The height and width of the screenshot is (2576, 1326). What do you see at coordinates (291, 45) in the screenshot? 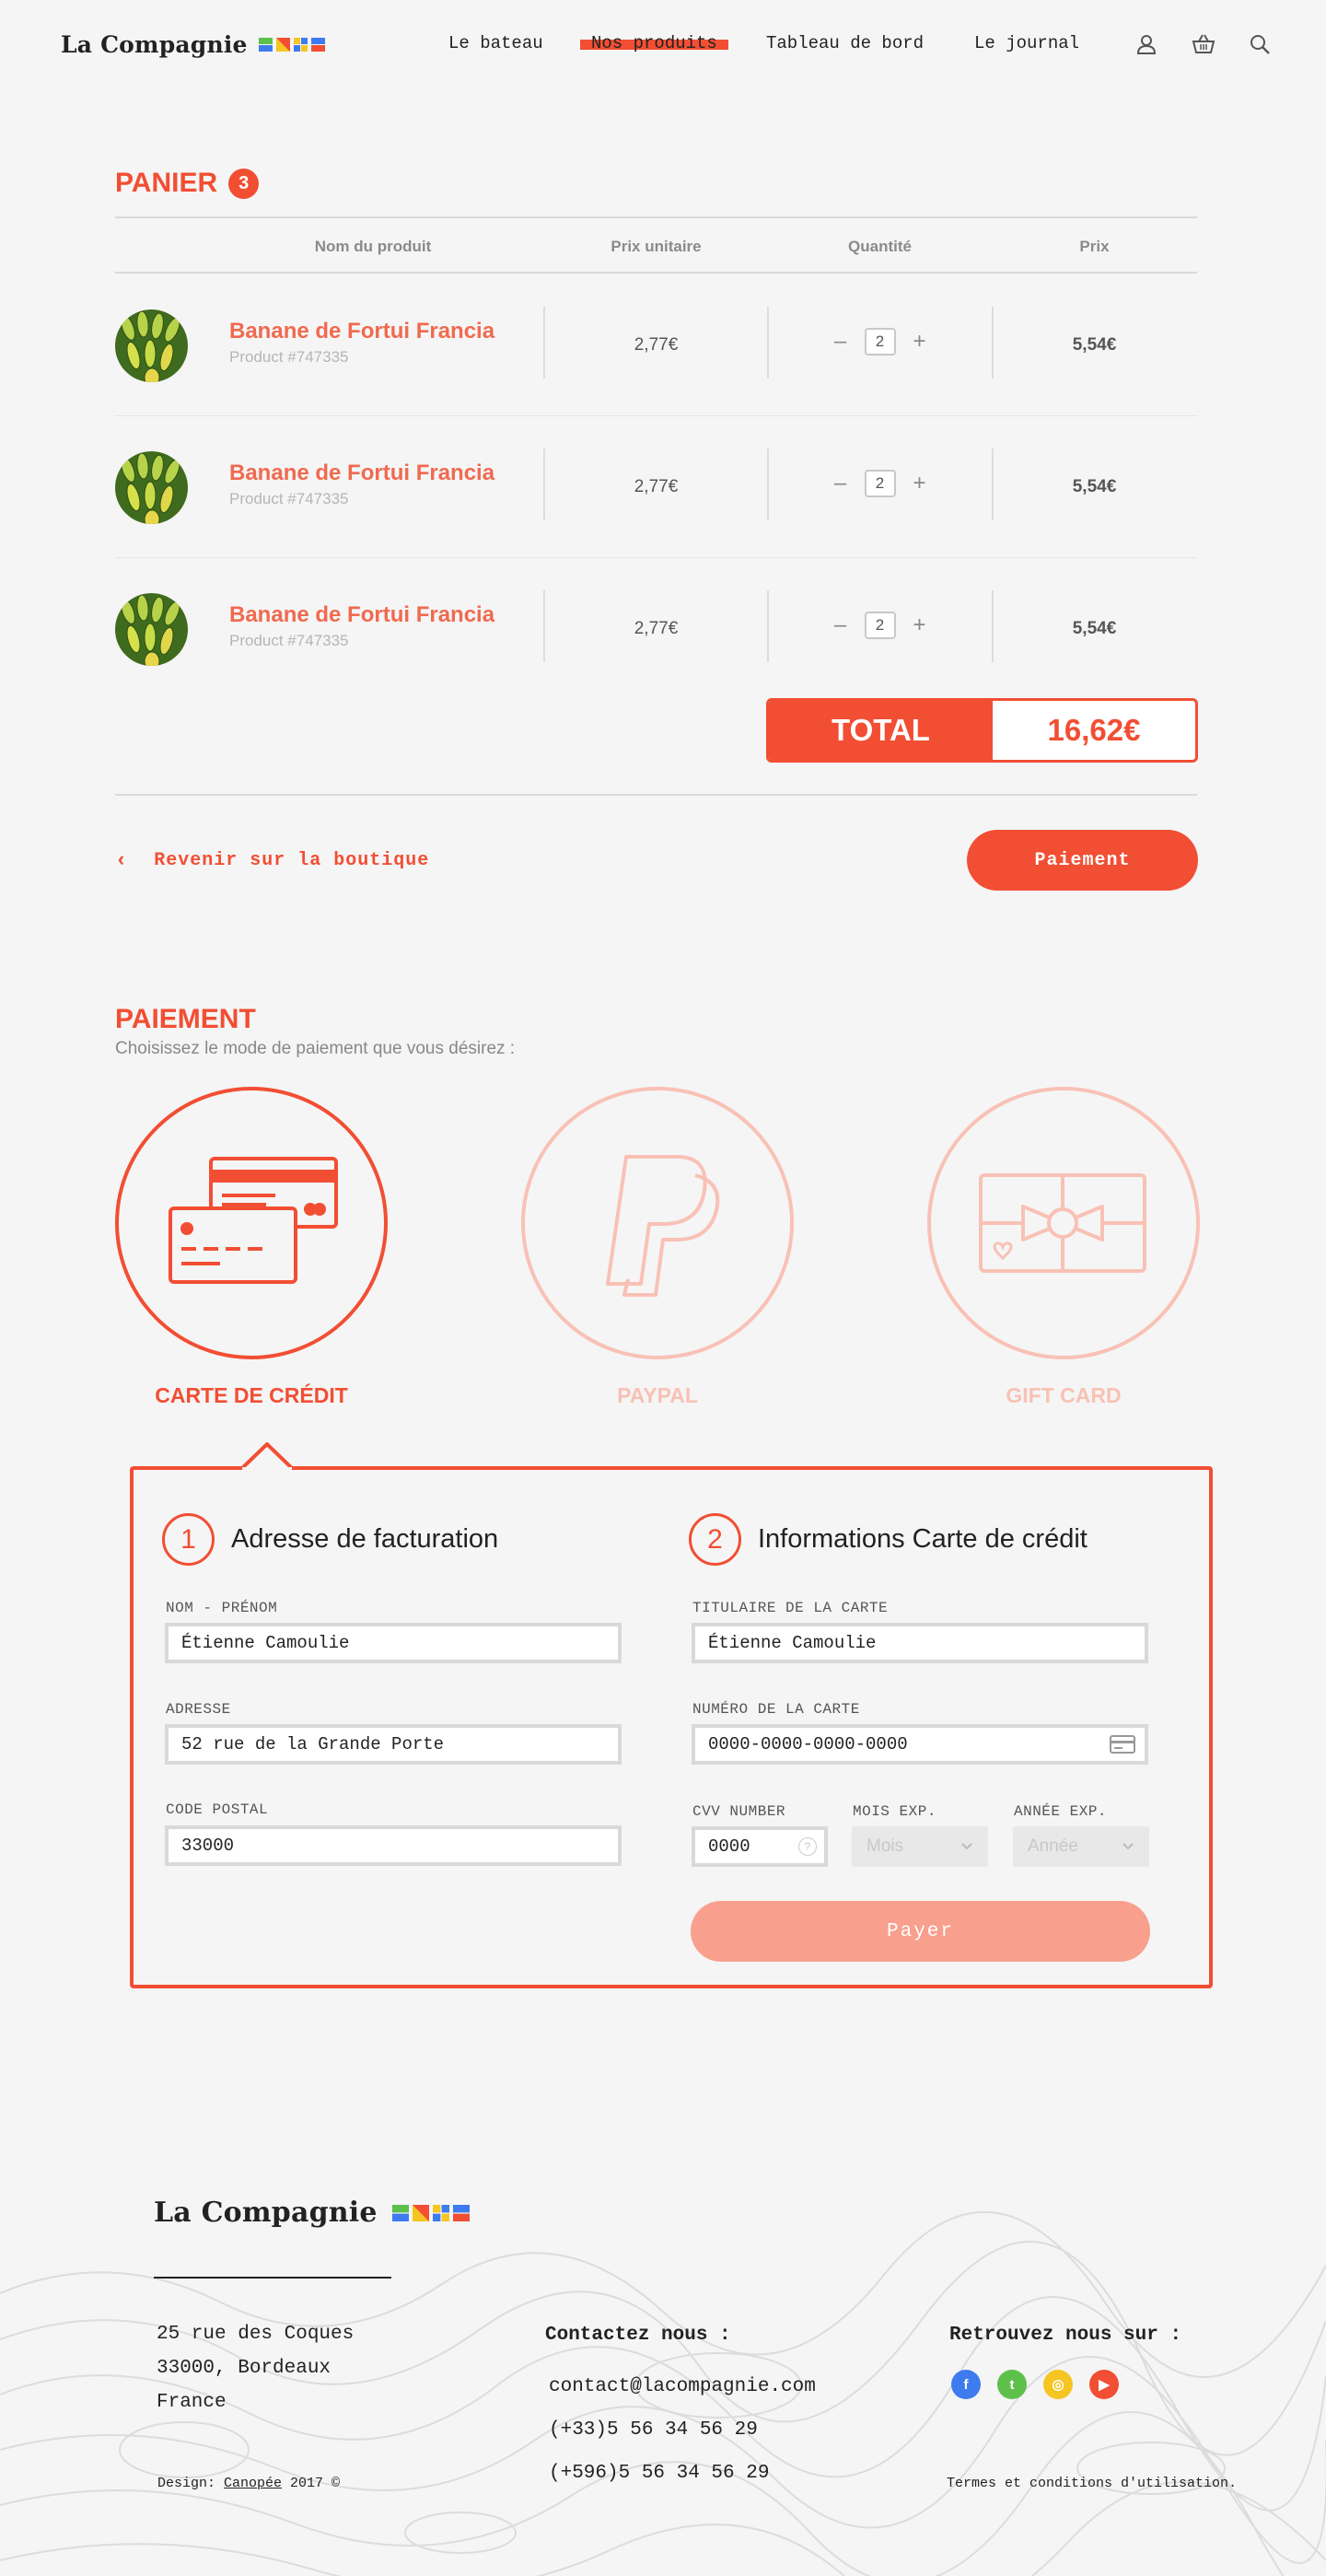
I see `logo-flags` at bounding box center [291, 45].